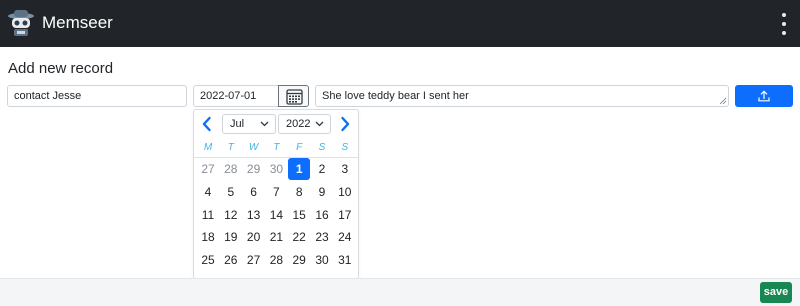 The image size is (800, 306). What do you see at coordinates (61, 68) in the screenshot?
I see `page-title: Add new record` at bounding box center [61, 68].